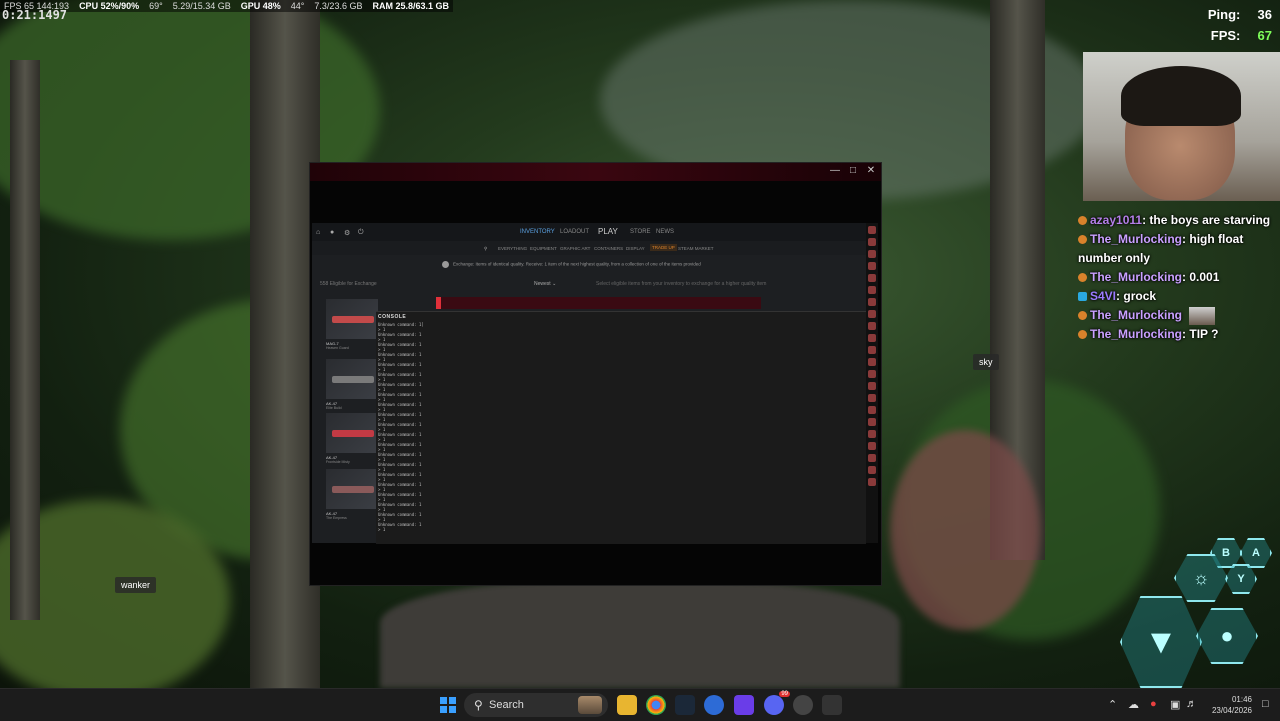 The height and width of the screenshot is (721, 1280). Describe the element at coordinates (663, 247) in the screenshot. I see `filter-trade-up: TRADE UP` at that location.